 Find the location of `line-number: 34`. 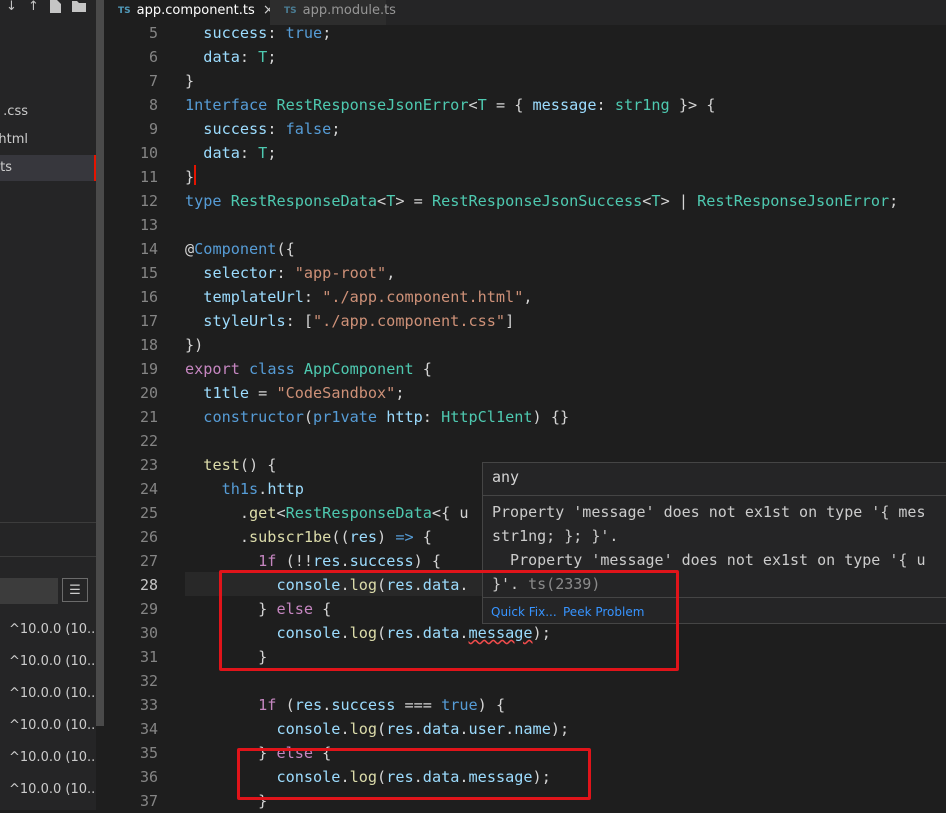

line-number: 34 is located at coordinates (148, 729).